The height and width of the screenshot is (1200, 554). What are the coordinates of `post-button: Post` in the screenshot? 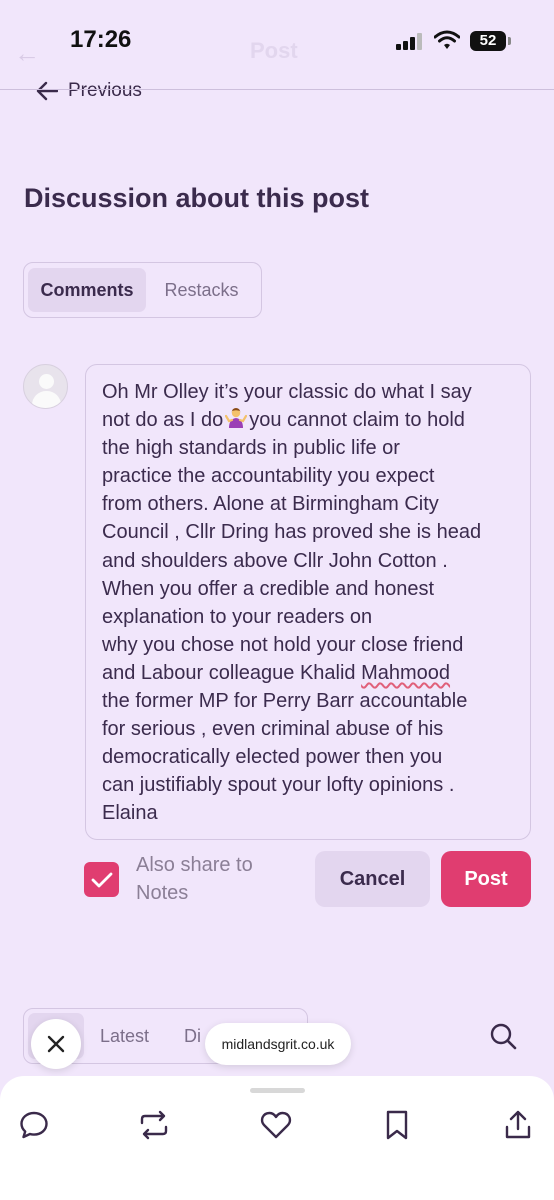 It's located at (486, 879).